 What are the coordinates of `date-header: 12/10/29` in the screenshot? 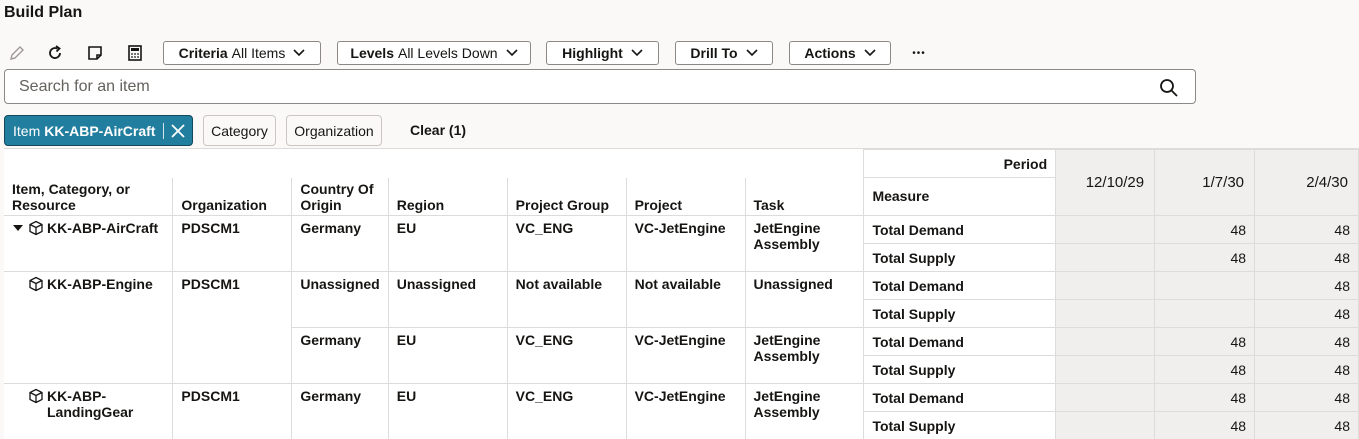 It's located at (1105, 182).